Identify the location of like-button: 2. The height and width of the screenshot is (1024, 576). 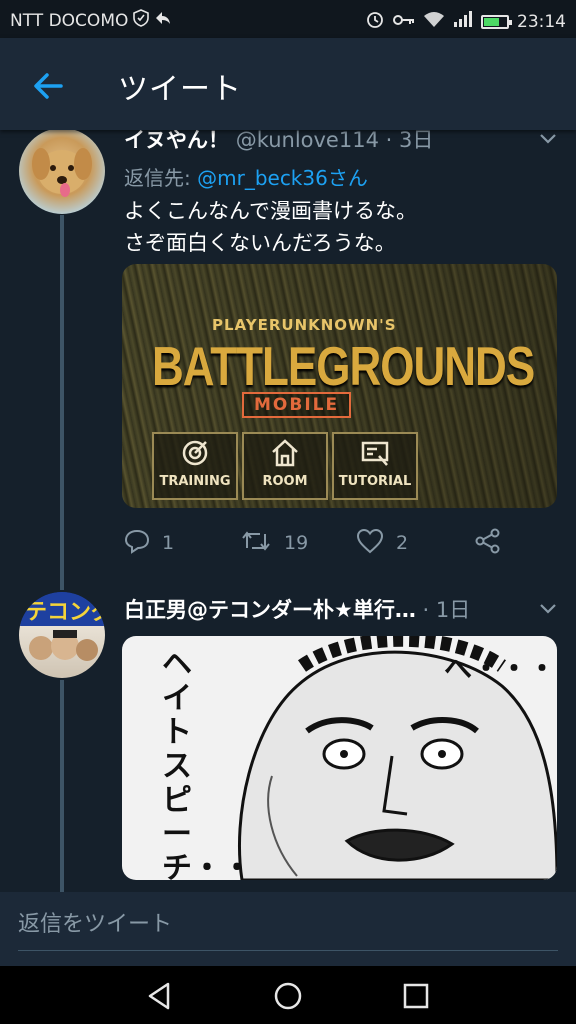
(382, 543).